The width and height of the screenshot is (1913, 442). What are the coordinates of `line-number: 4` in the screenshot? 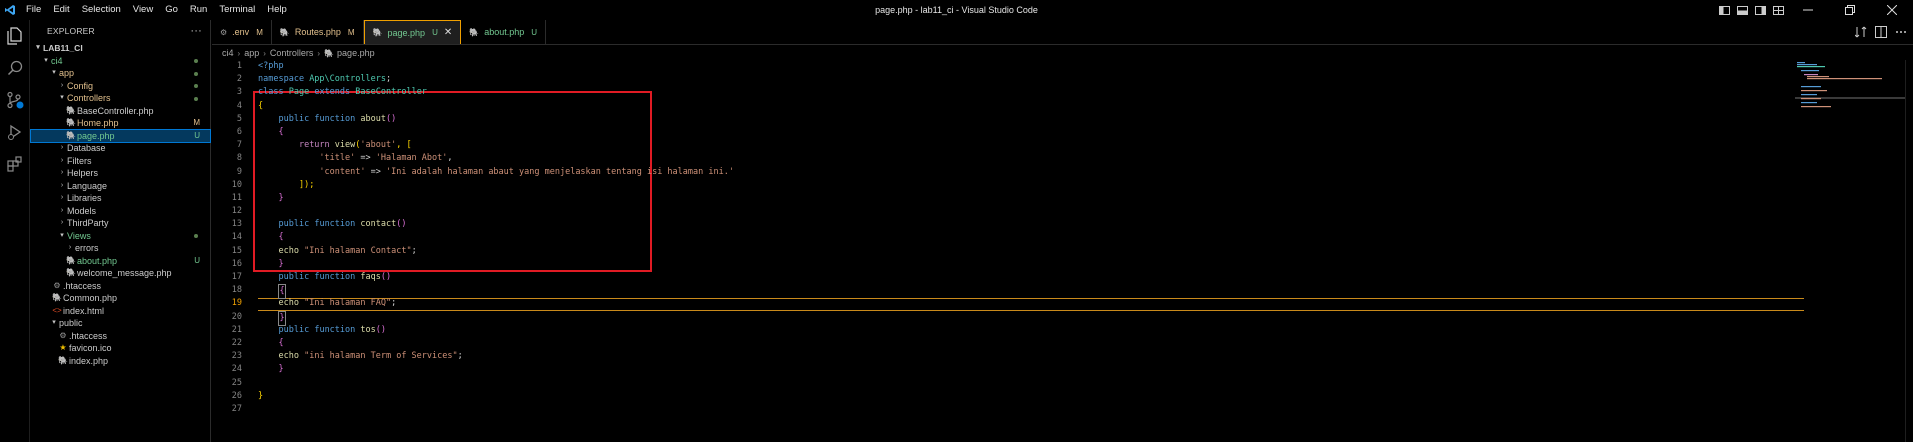 It's located at (239, 105).